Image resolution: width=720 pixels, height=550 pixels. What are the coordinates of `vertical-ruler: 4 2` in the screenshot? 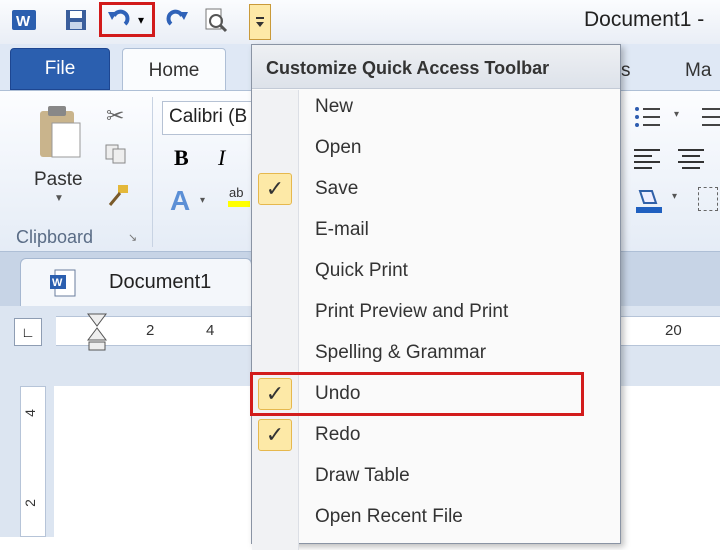 It's located at (33, 461).